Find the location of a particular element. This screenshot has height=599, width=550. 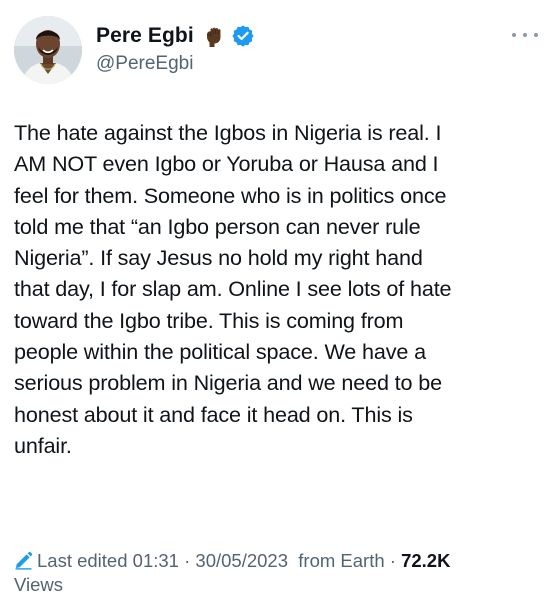

author-handle: @PereEgbi is located at coordinates (175, 64).